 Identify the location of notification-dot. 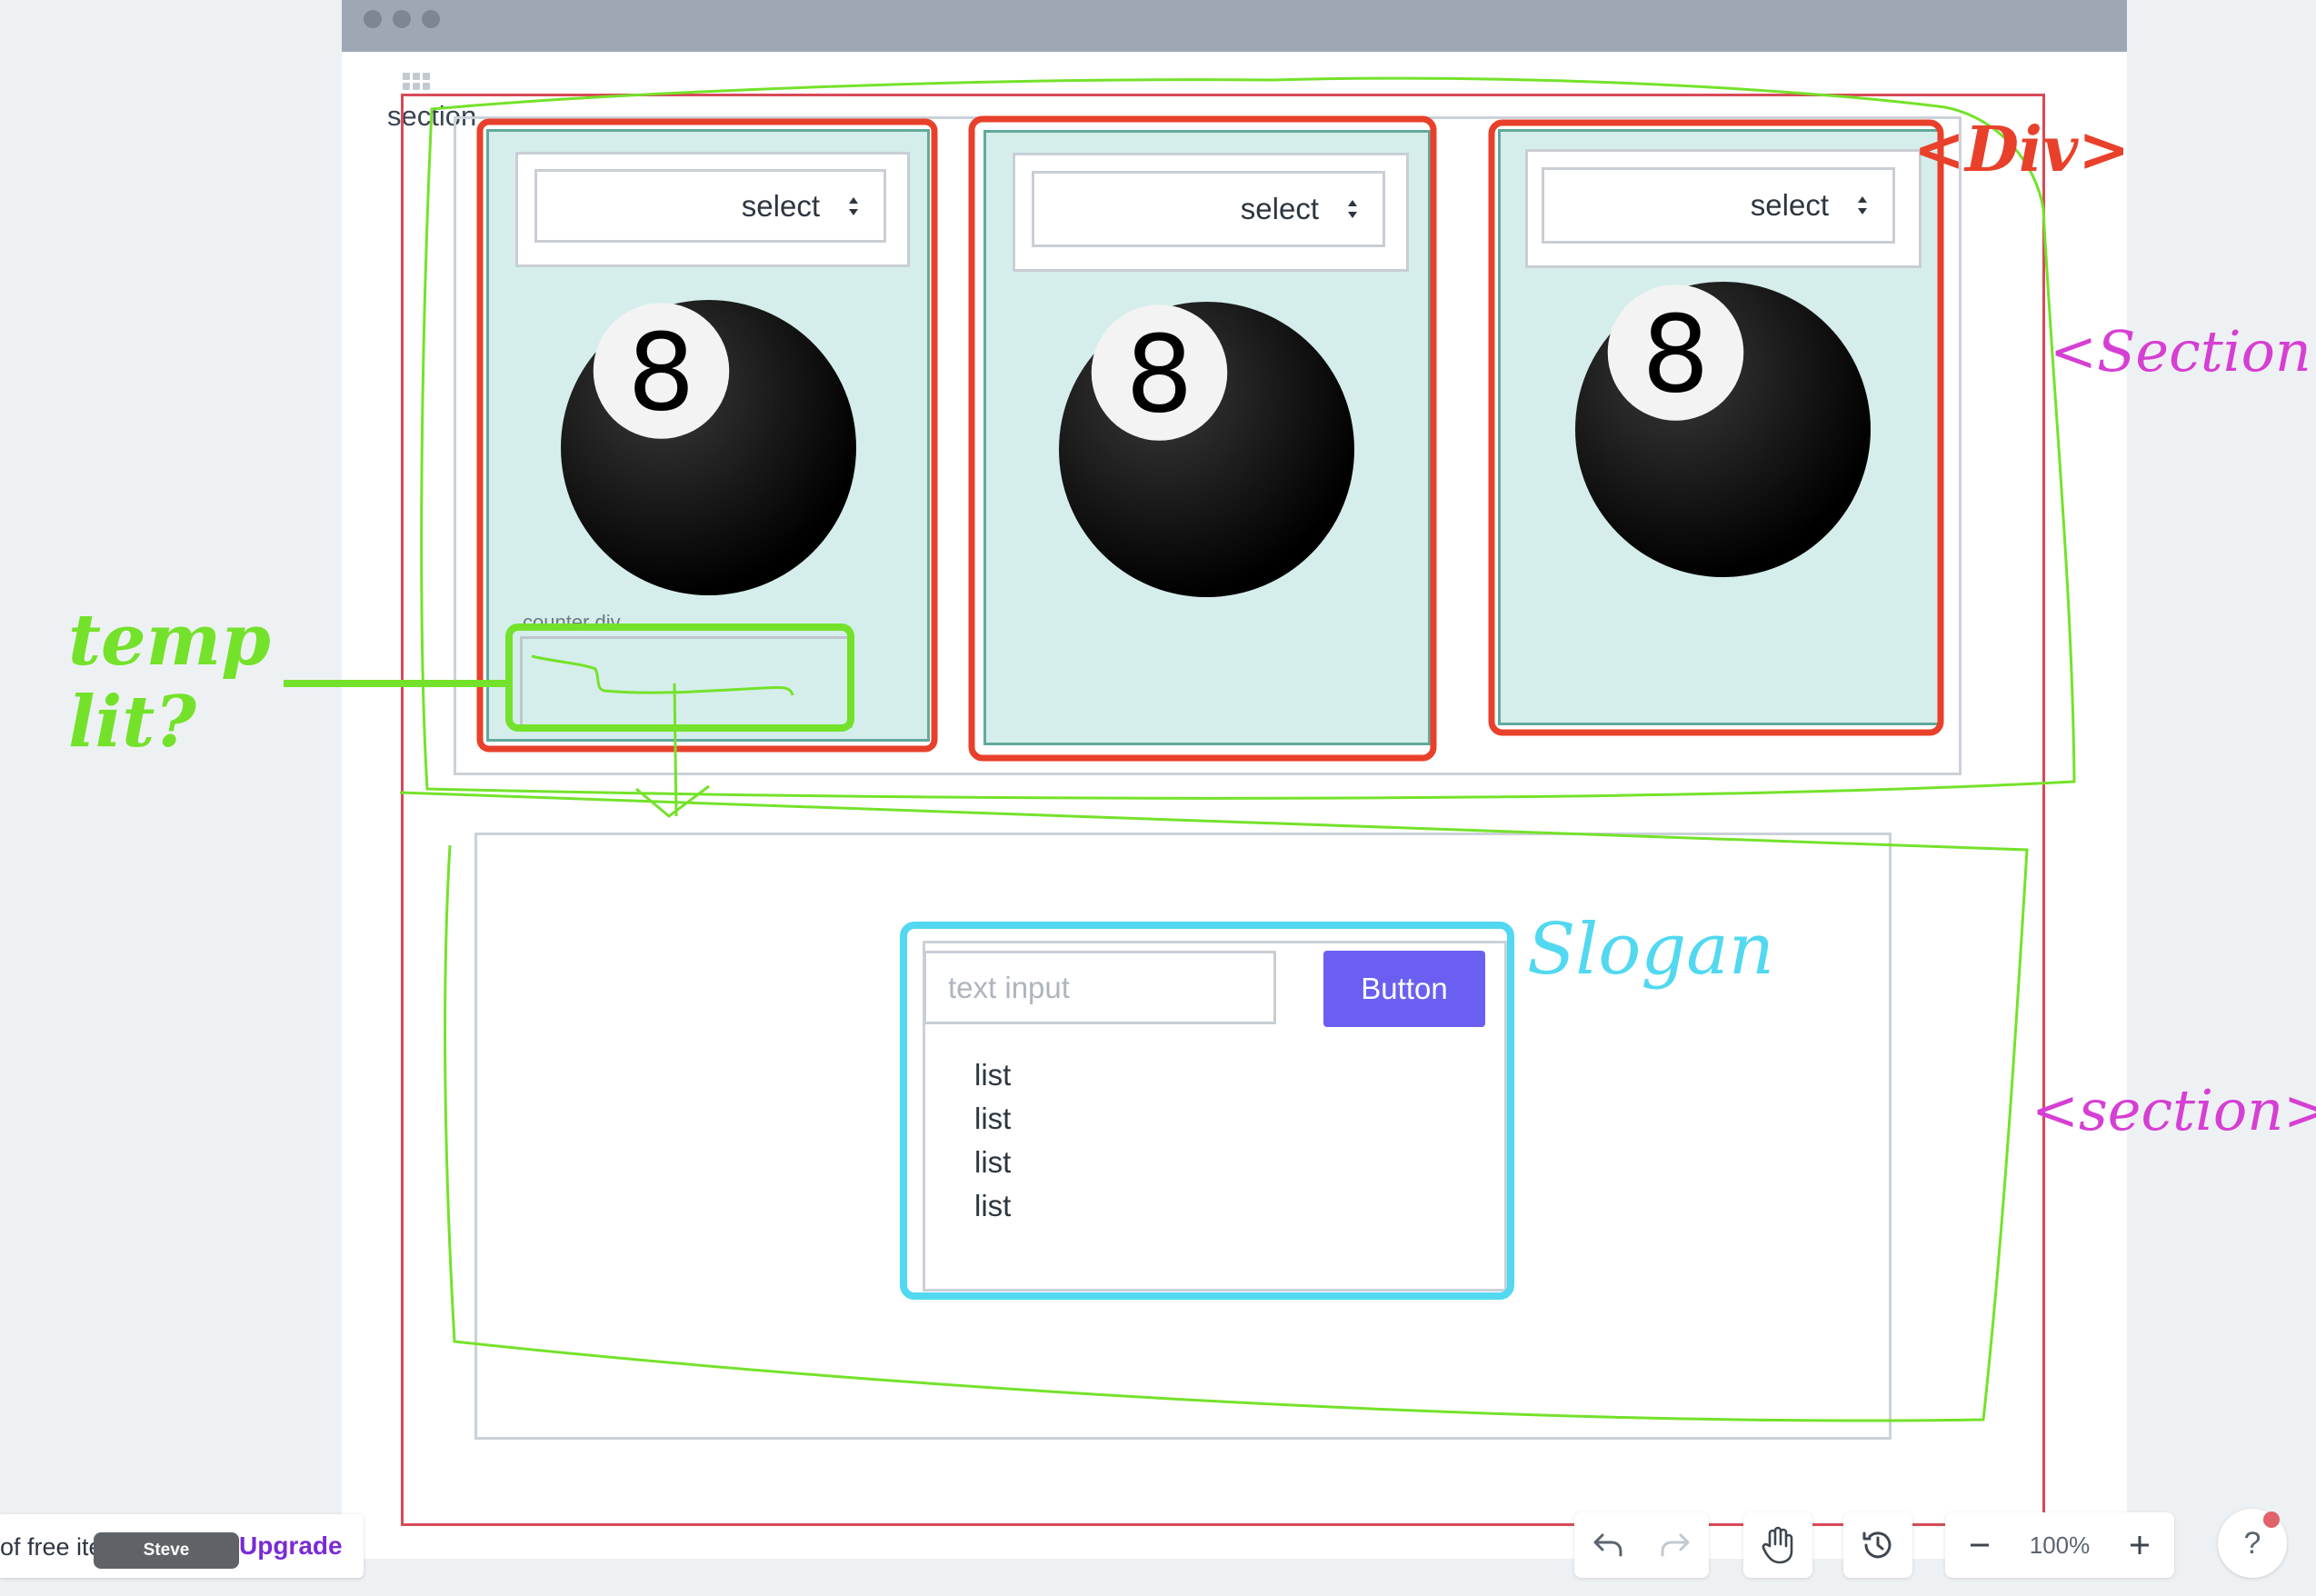
(2271, 1519).